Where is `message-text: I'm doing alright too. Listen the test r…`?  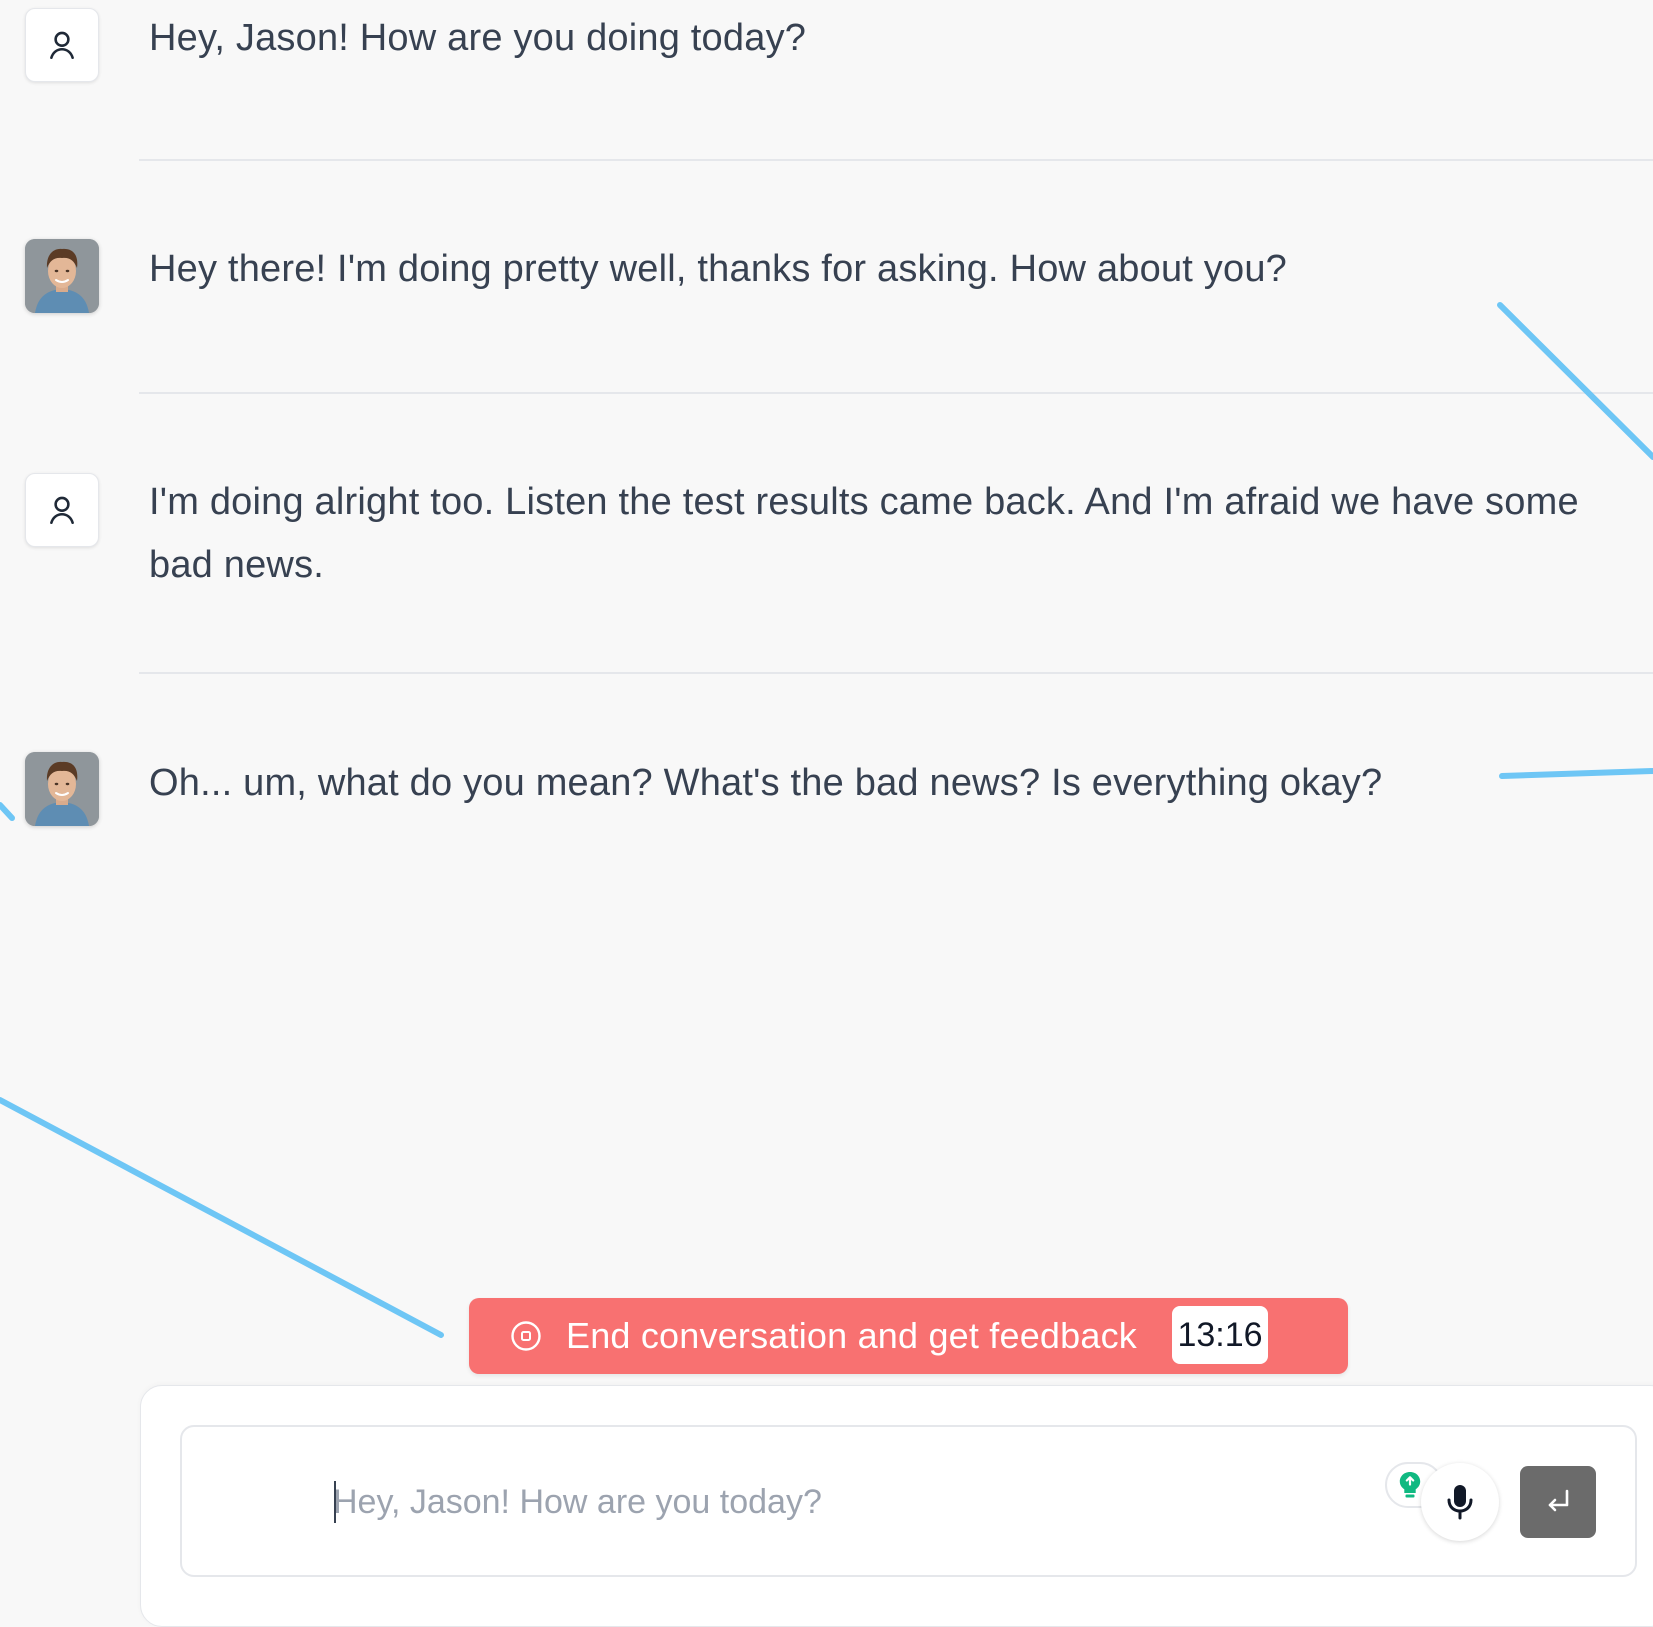 message-text: I'm doing alright too. Listen the test r… is located at coordinates (864, 533).